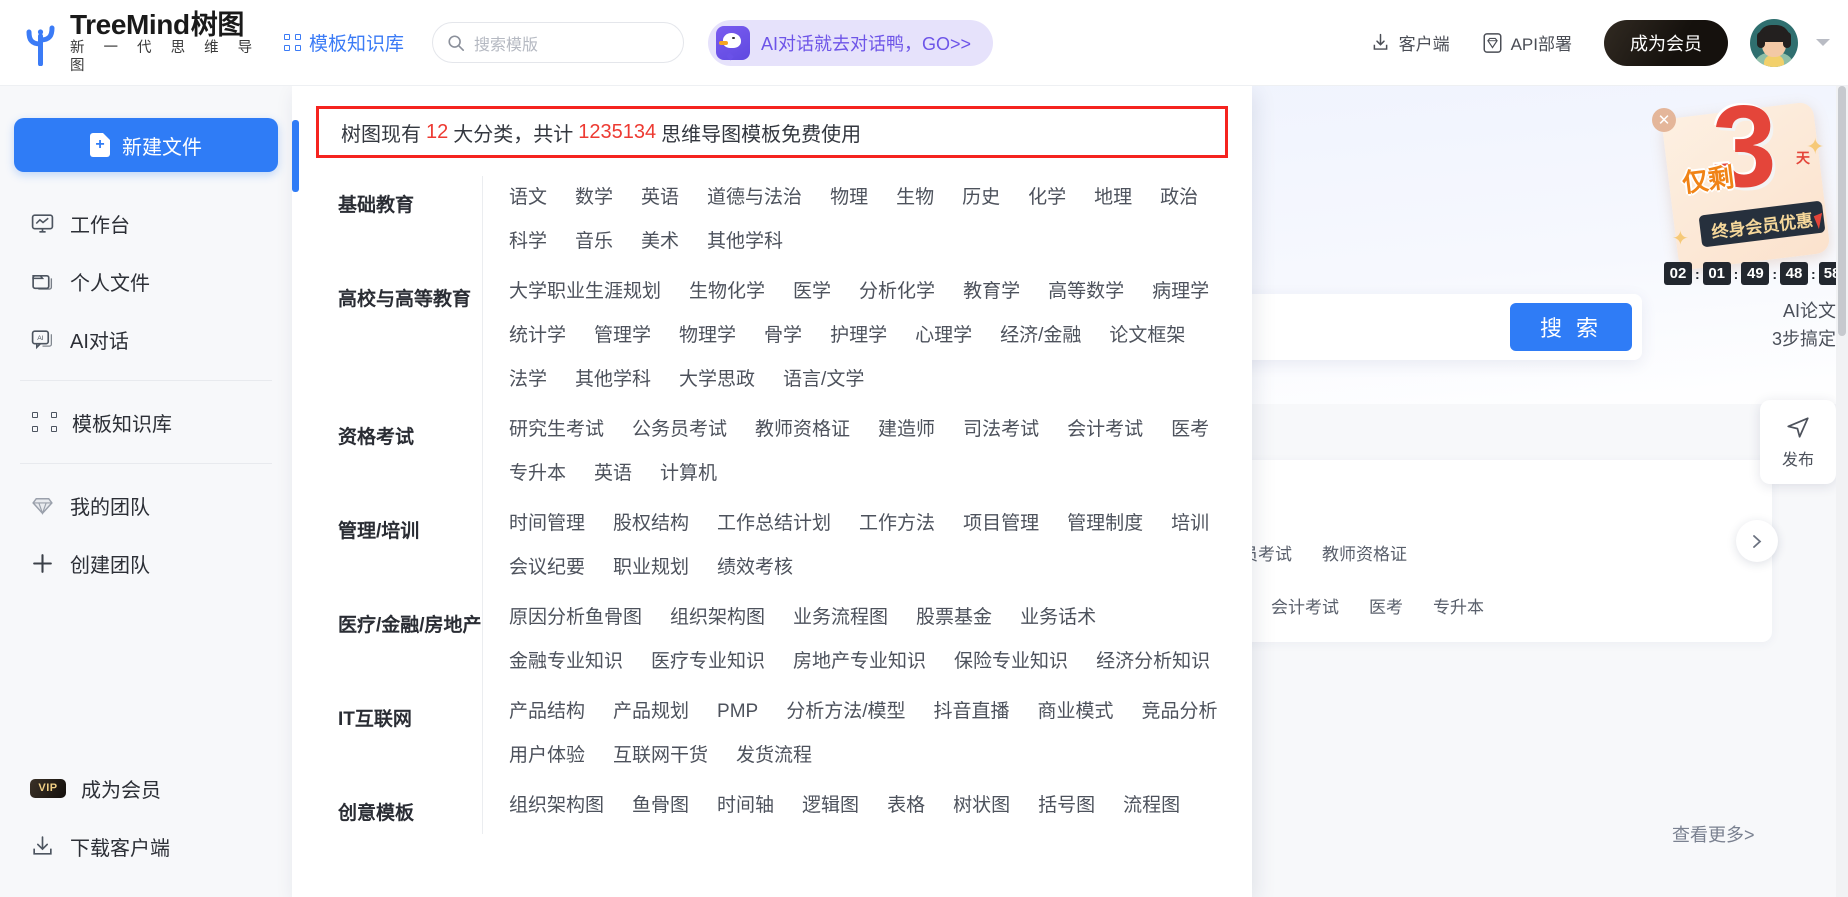  I want to click on category-tag: 专升本, so click(1458, 605).